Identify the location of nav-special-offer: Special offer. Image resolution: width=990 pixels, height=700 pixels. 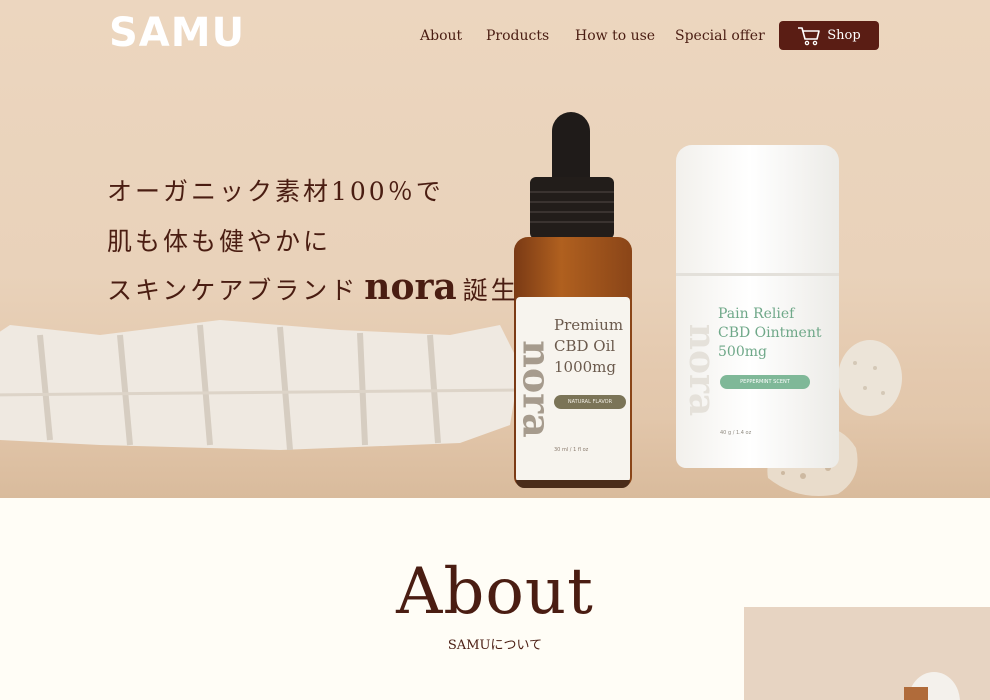
(720, 36).